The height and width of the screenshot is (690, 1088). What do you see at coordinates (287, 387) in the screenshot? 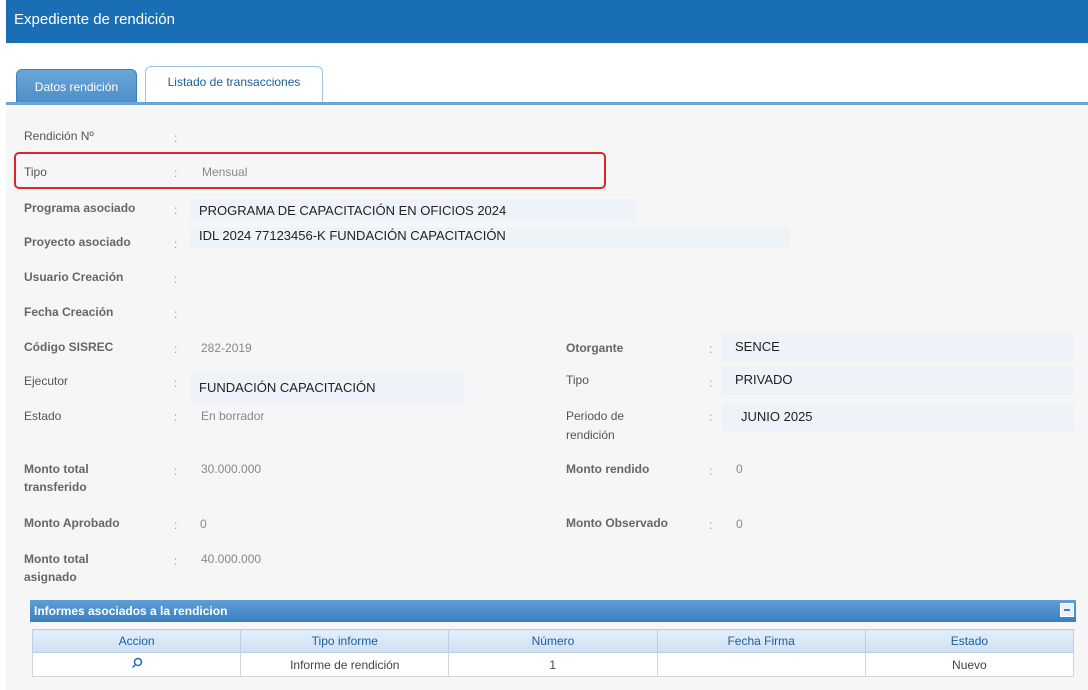
I see `ejecutor-value: FUNDACIÓN CAPACITACIÓN` at bounding box center [287, 387].